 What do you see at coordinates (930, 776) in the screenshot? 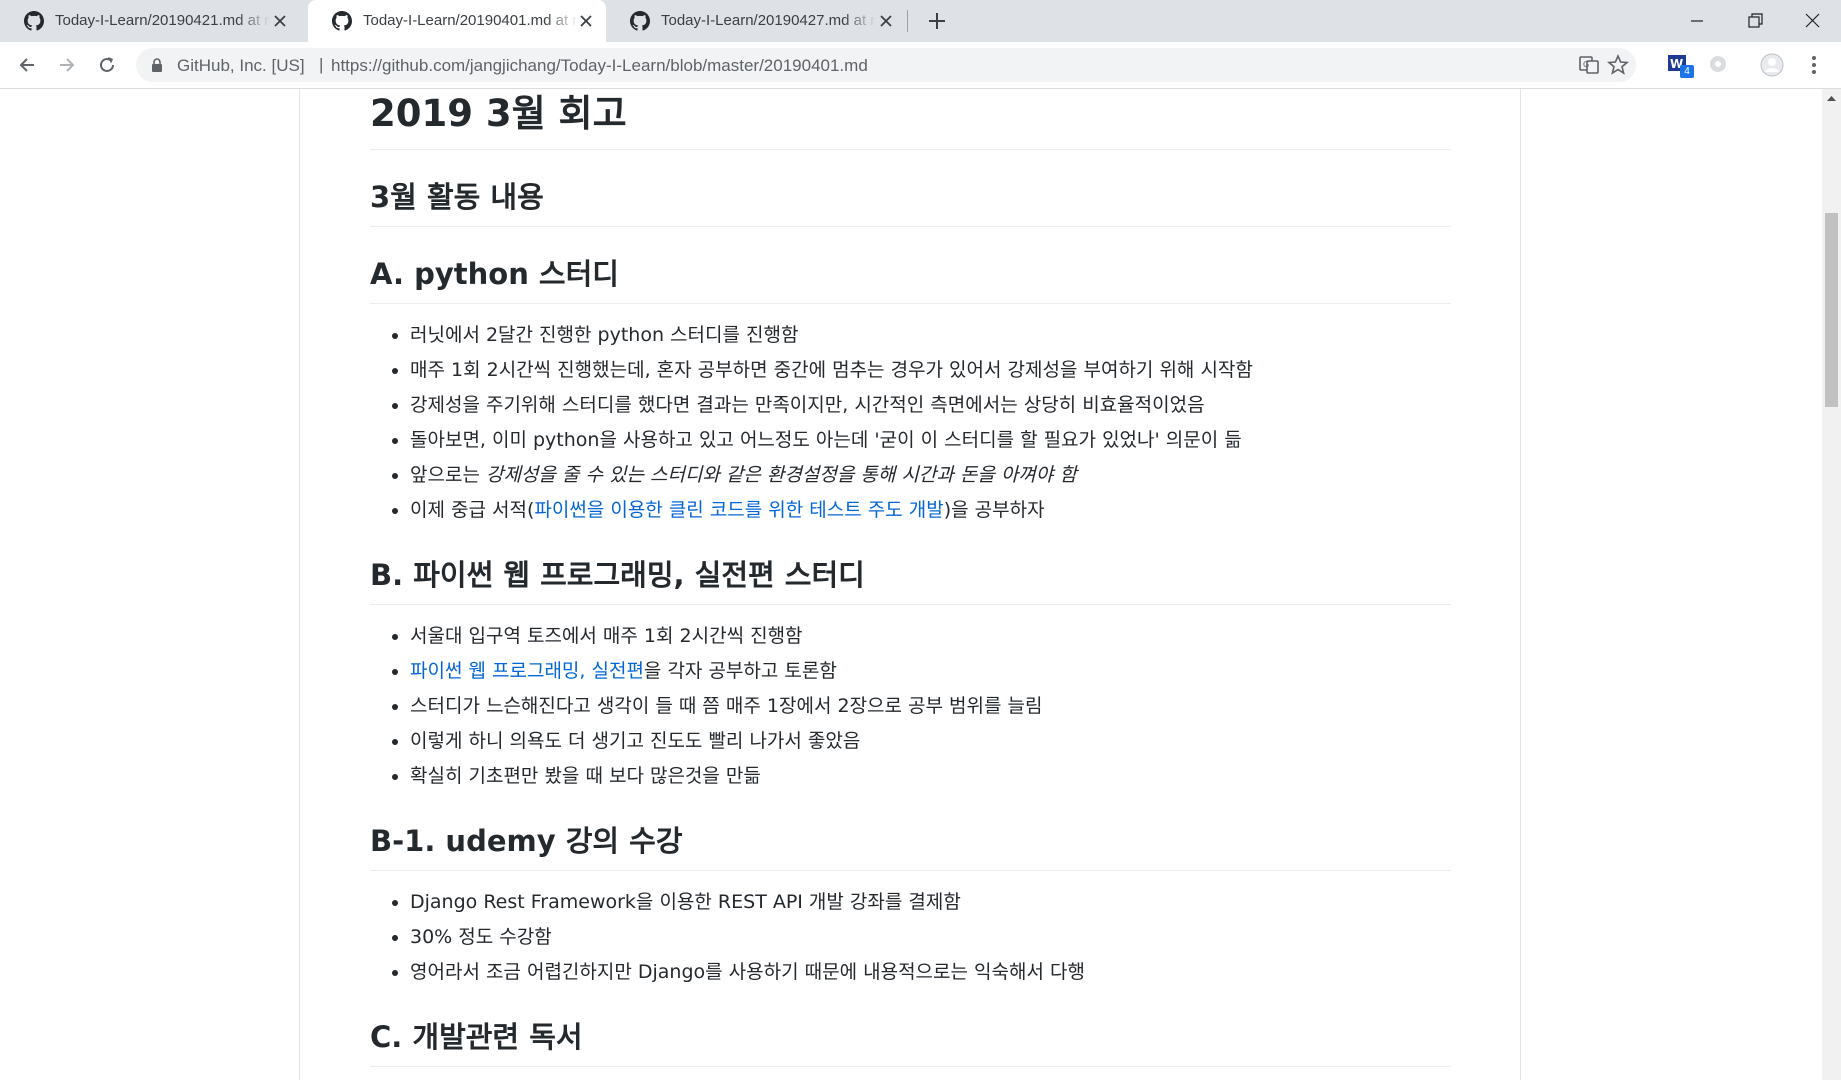
I see `list-item: 확실히 기초편만 봤을 때 보다 많은것을 만듦` at bounding box center [930, 776].